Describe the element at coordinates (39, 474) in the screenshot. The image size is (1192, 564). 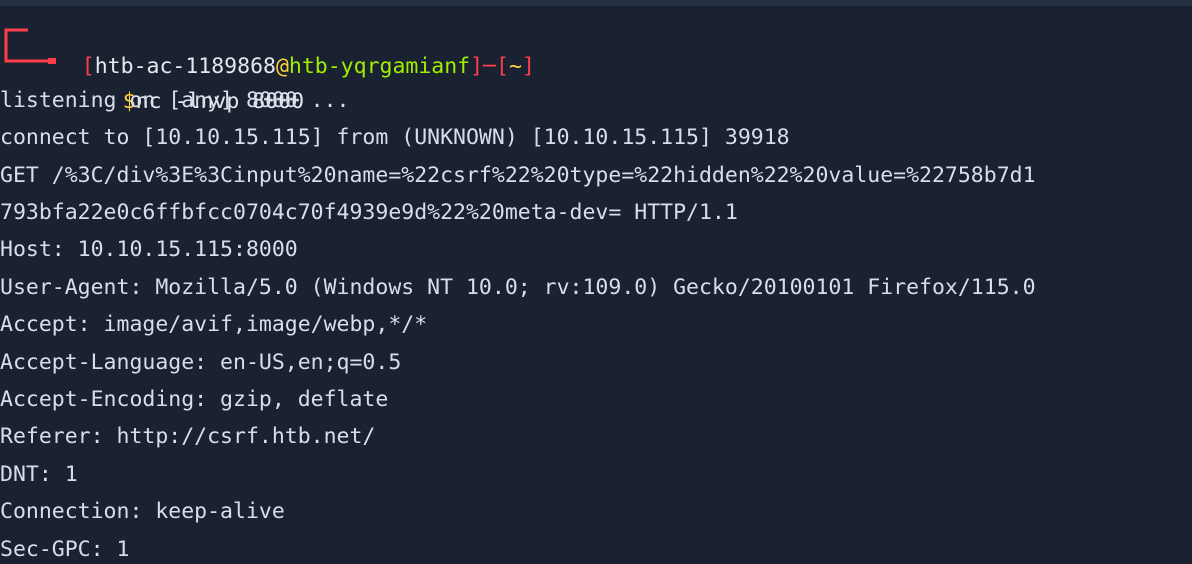
I see `output-line: DNT: 1` at that location.